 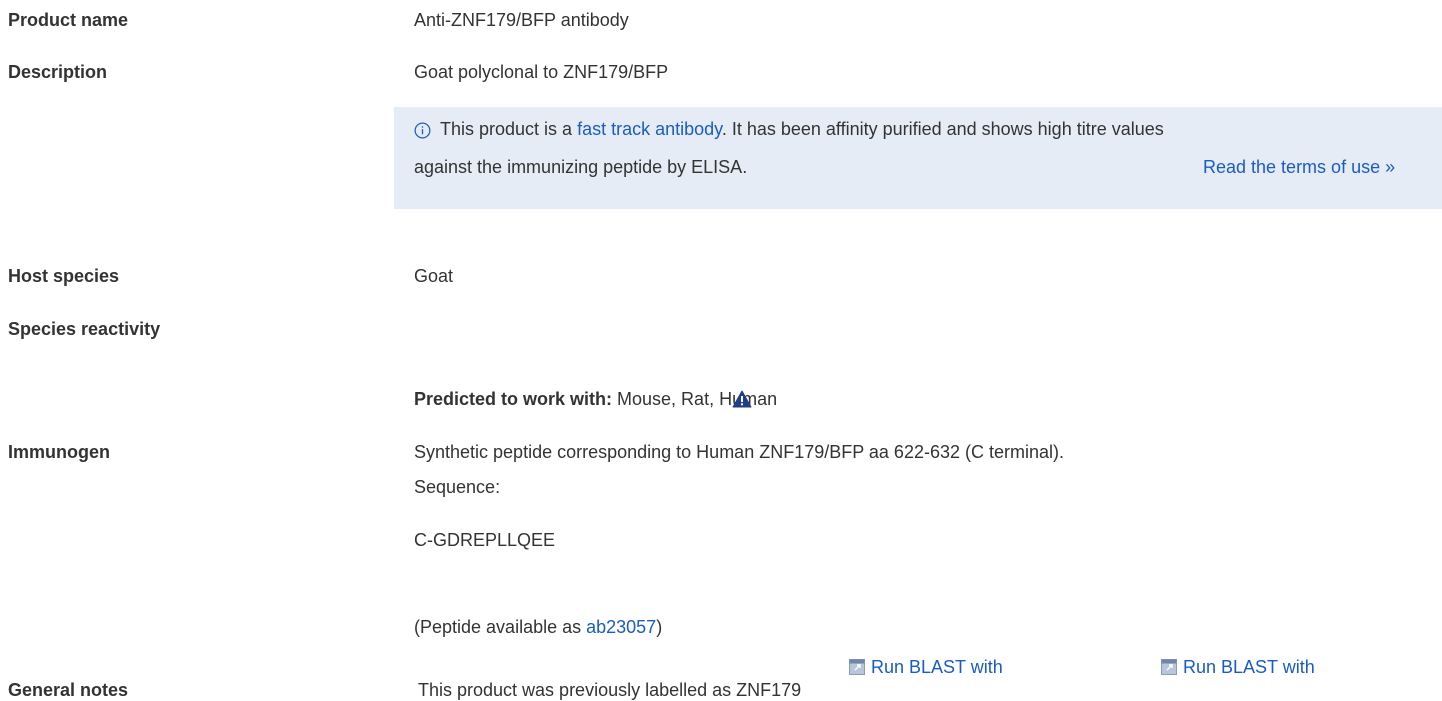 What do you see at coordinates (621, 627) in the screenshot?
I see `peptide-ab23057-link: ab23057` at bounding box center [621, 627].